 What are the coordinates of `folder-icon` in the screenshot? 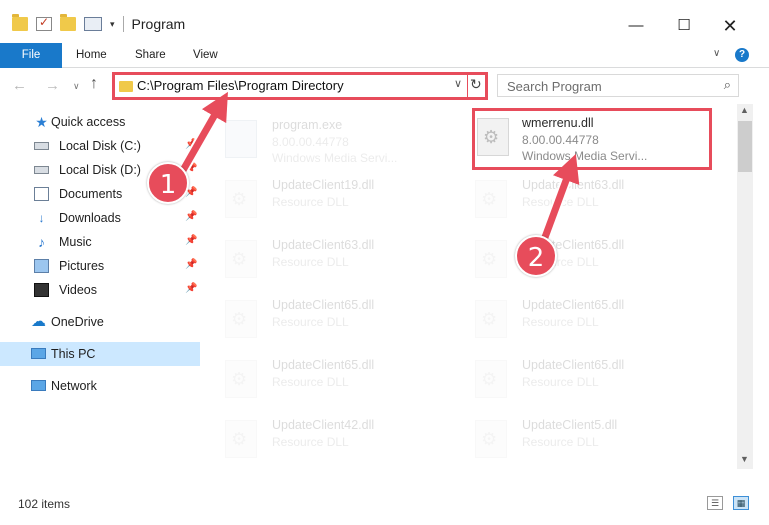 It's located at (20, 22).